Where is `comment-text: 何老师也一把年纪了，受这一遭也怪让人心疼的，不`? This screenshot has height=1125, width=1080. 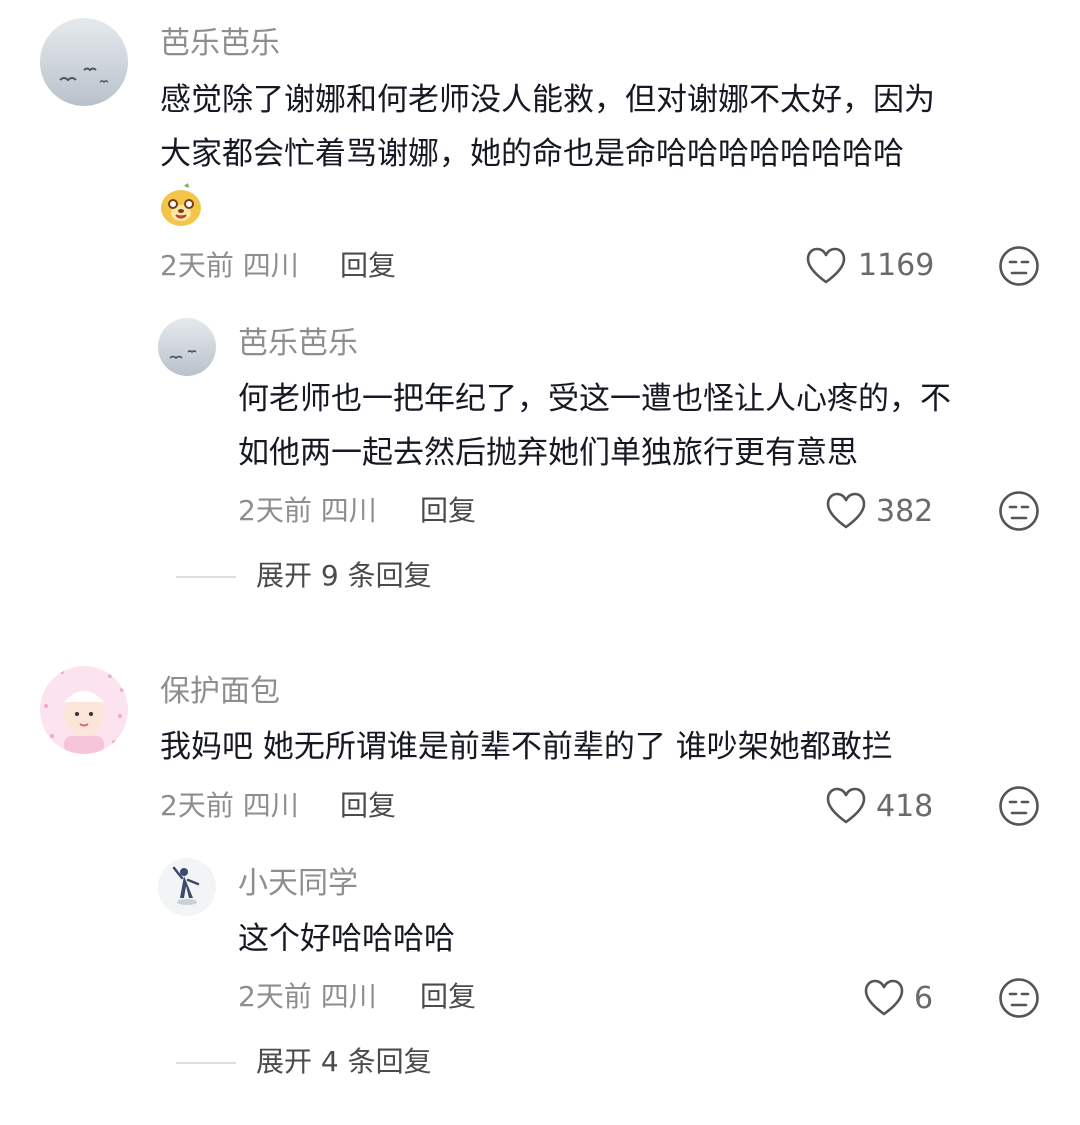 comment-text: 何老师也一把年纪了，受这一遭也怪让人心疼的，不 is located at coordinates (594, 399).